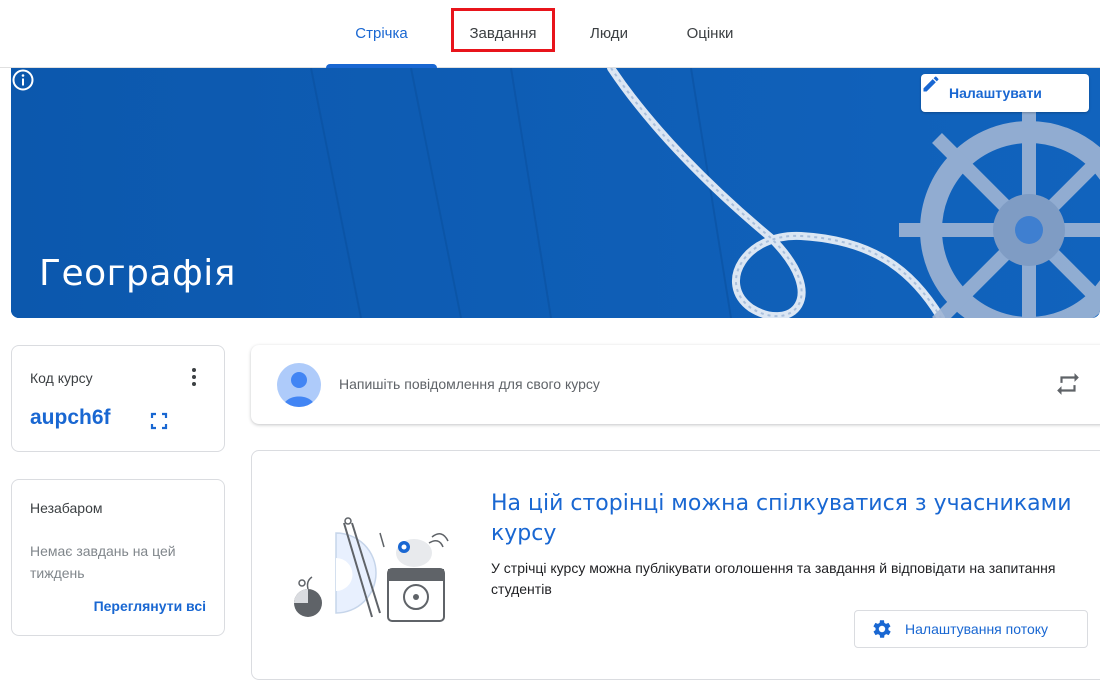  Describe the element at coordinates (159, 421) in the screenshot. I see `fullscreen-icon` at that location.